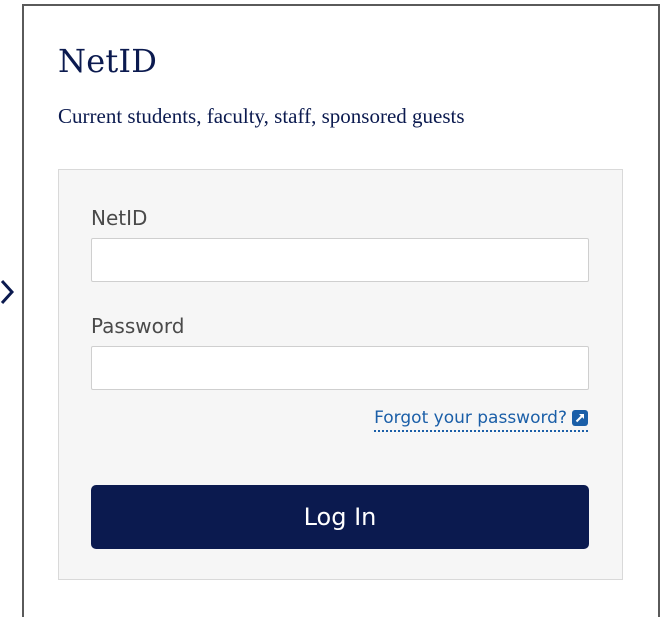 The height and width of the screenshot is (617, 666). Describe the element at coordinates (108, 61) in the screenshot. I see `page-title: NetID` at that location.